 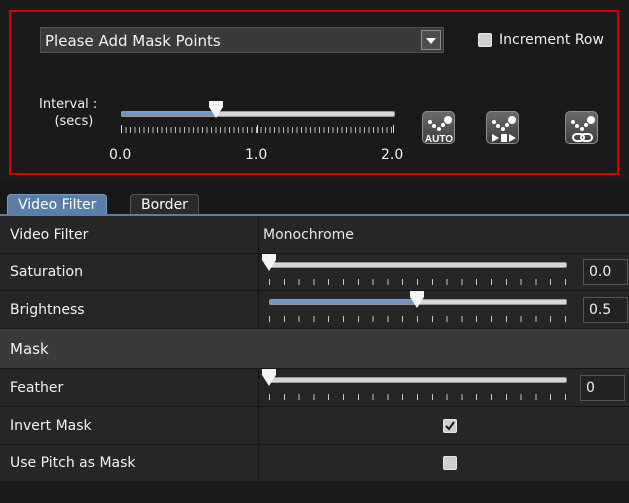 What do you see at coordinates (485, 40) in the screenshot?
I see `increment-row-checkbox` at bounding box center [485, 40].